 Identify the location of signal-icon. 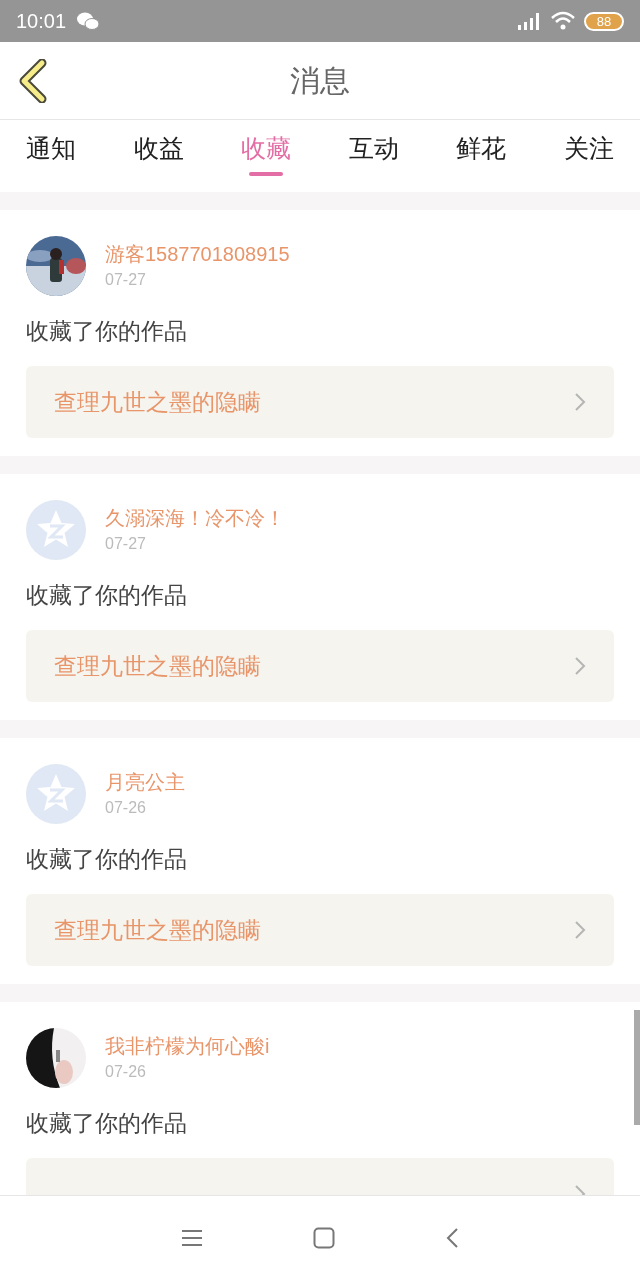
(529, 21).